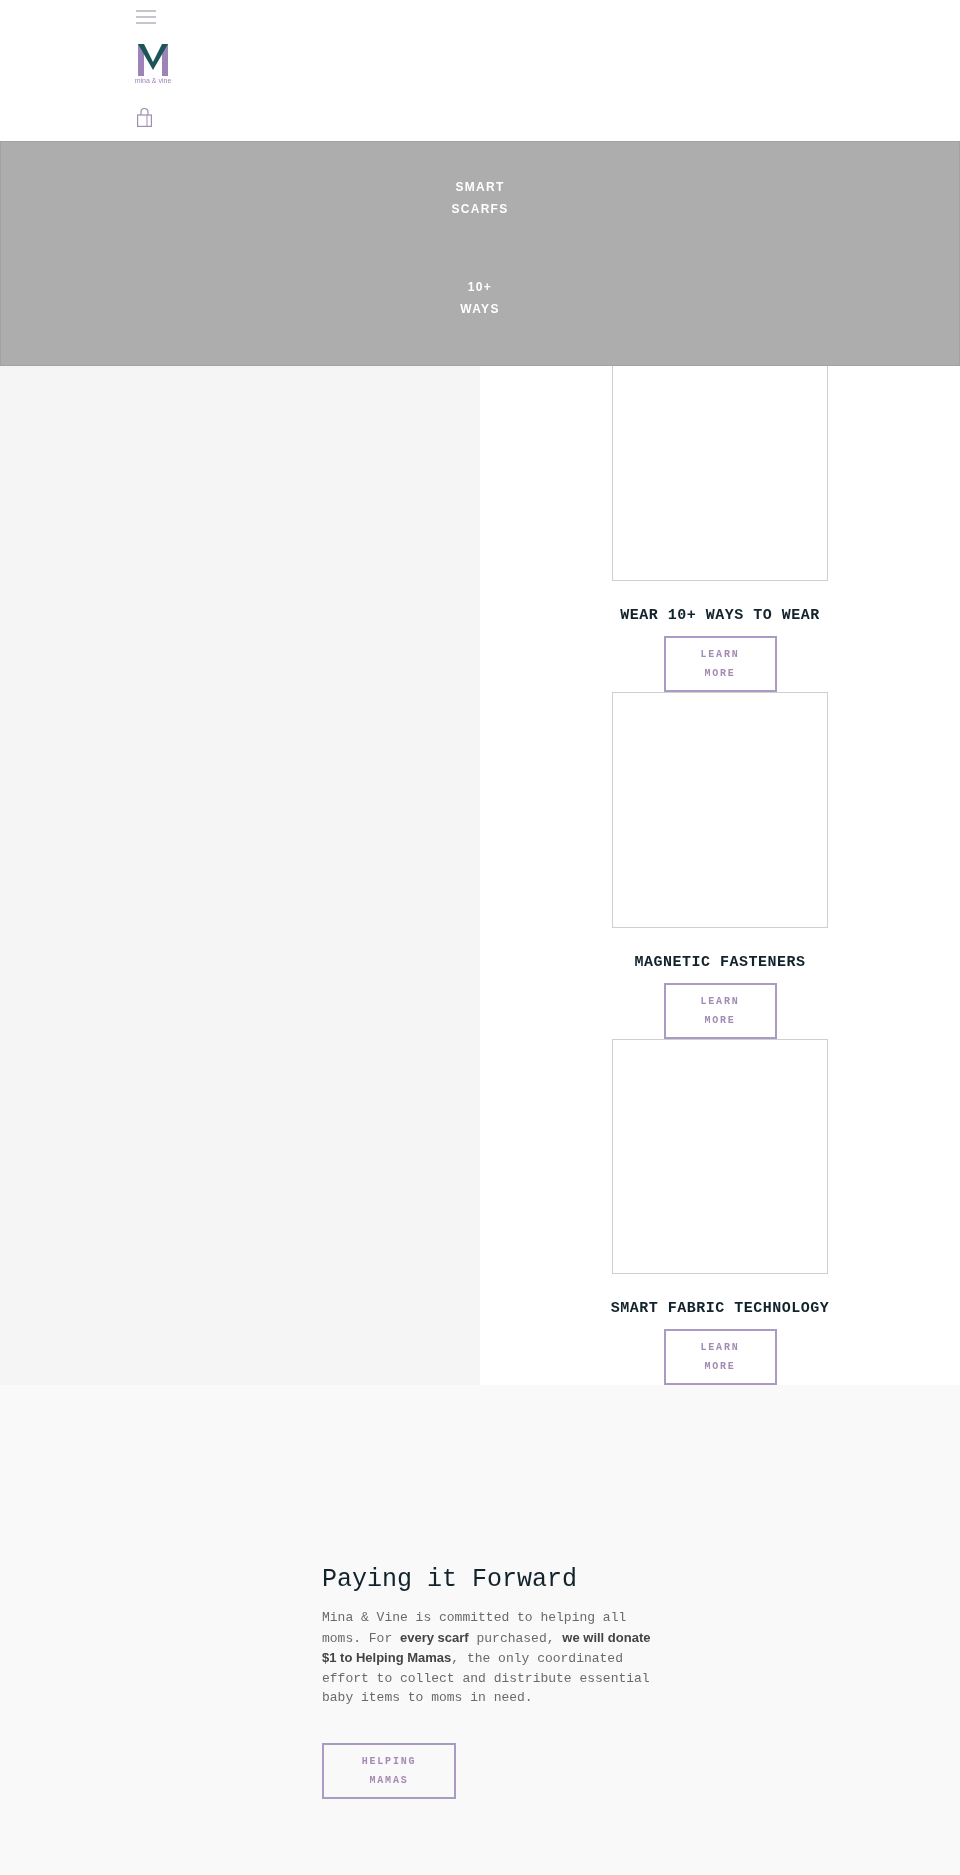 This screenshot has width=960, height=1875. I want to click on helping-mamas-button: HELPING MAMAS, so click(389, 1770).